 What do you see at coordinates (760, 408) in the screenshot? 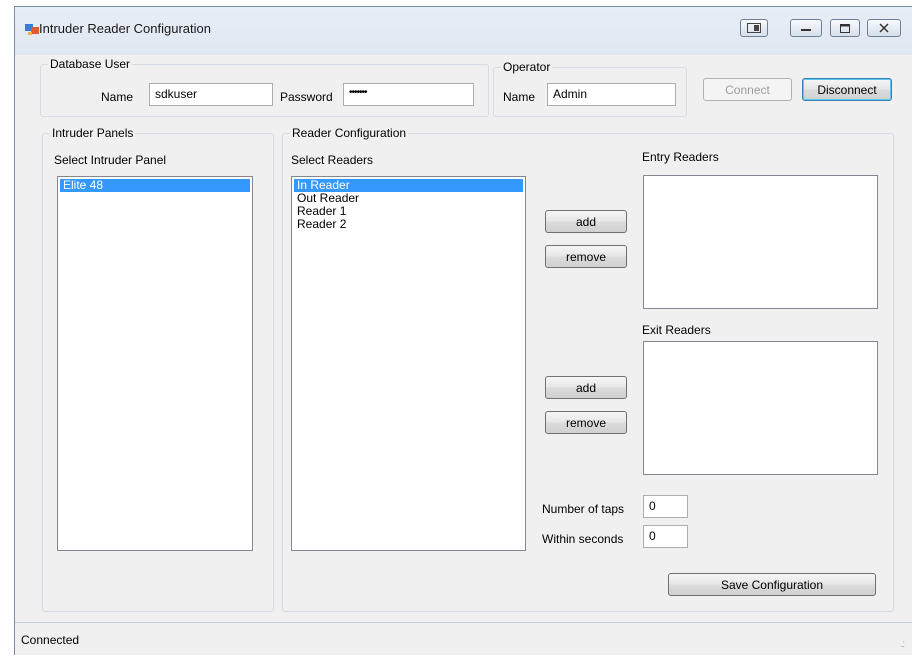
I see `exit-readers-list` at bounding box center [760, 408].